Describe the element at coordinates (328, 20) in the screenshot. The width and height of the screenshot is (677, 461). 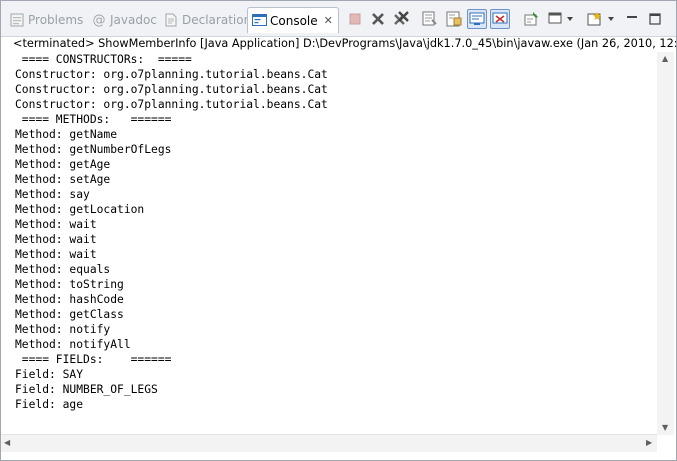
I see `close-icon: ✕` at that location.